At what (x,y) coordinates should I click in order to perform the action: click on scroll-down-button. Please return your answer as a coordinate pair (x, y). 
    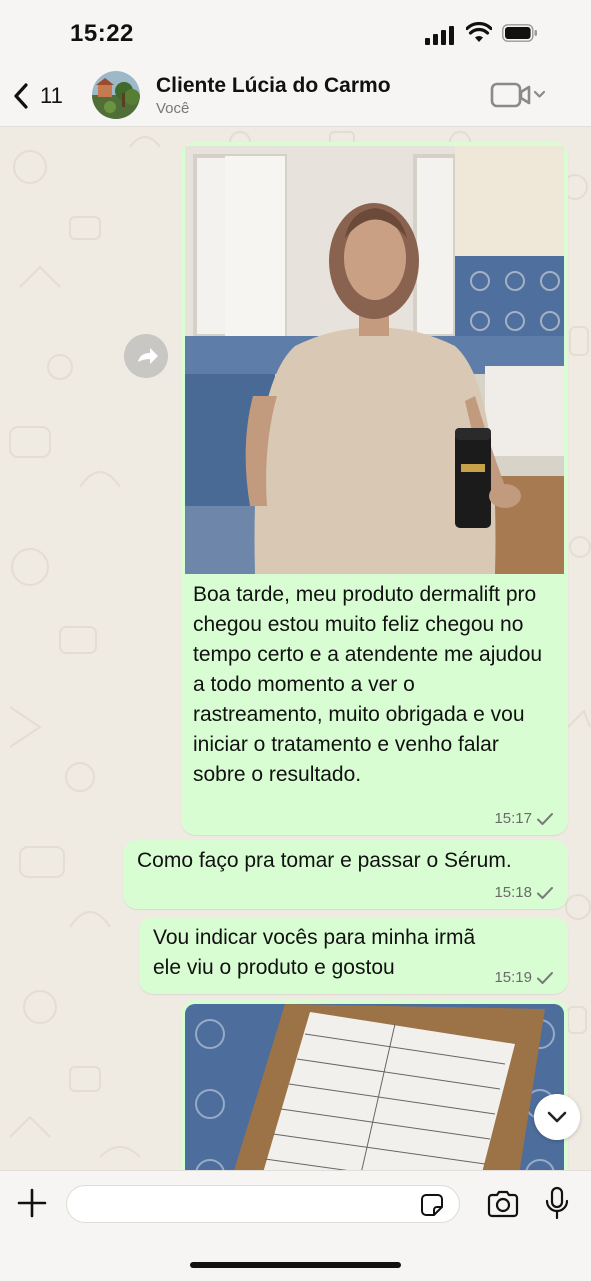
    Looking at the image, I should click on (557, 1117).